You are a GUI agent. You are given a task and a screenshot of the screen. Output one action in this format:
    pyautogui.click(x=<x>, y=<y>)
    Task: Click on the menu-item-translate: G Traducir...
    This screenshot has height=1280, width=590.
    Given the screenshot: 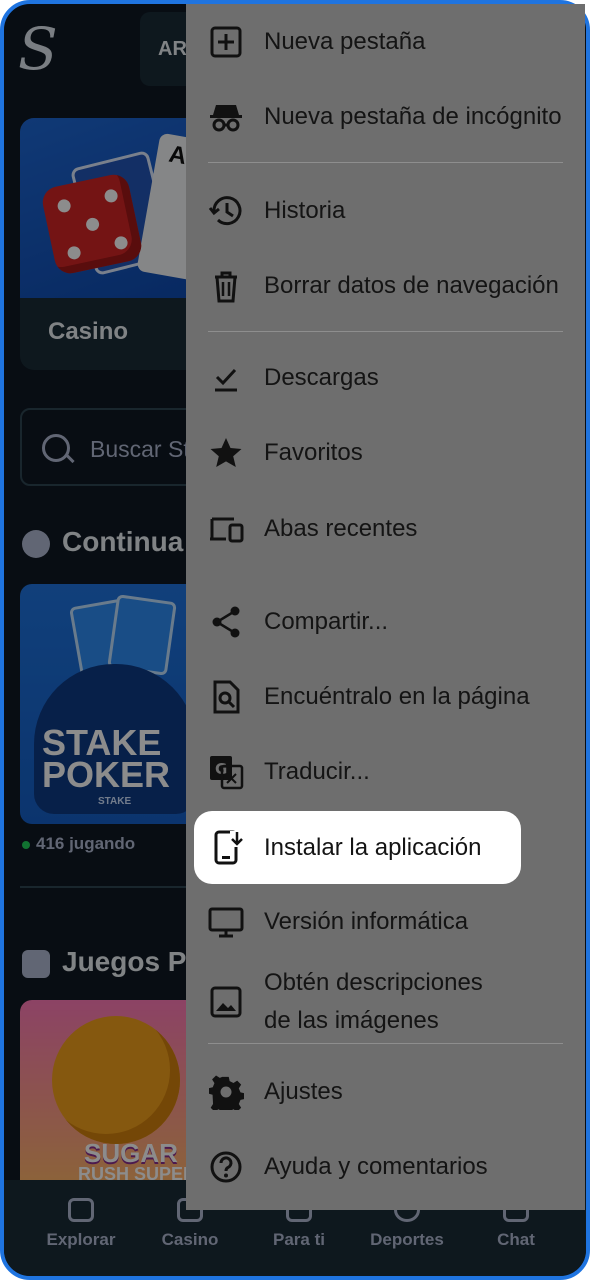 What is the action you would take?
    pyautogui.click(x=385, y=772)
    